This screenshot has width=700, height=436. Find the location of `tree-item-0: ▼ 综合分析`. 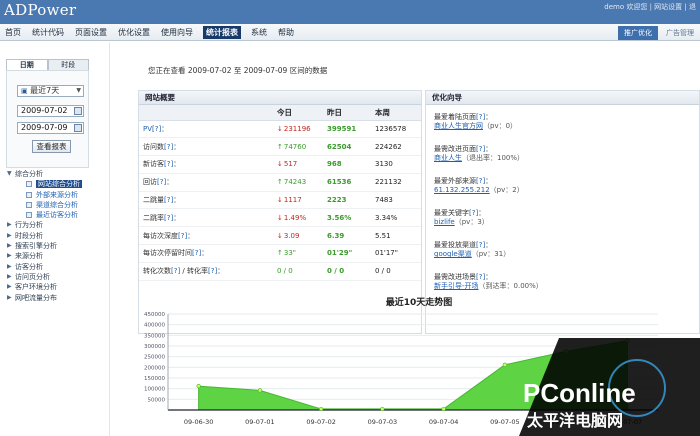

tree-item-0: ▼ 综合分析 is located at coordinates (56, 174).